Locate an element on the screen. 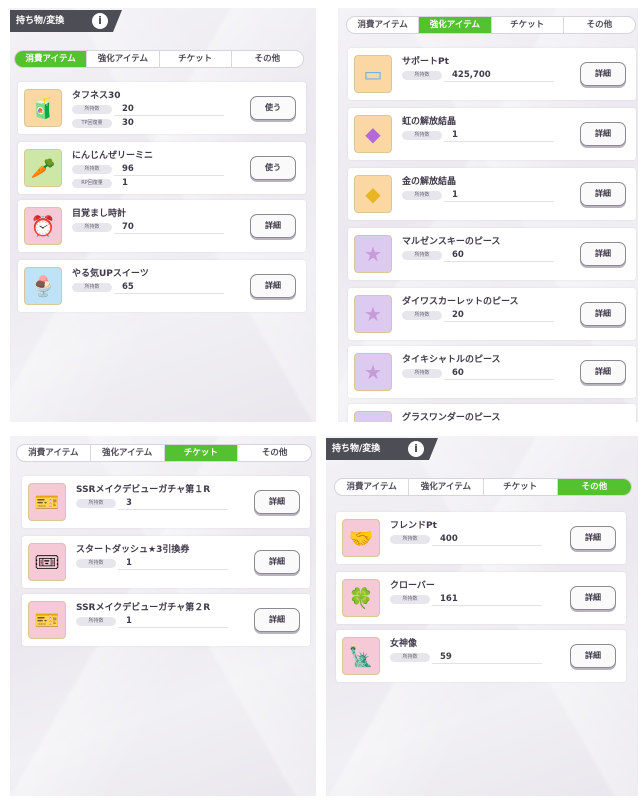 The image size is (642, 800). owned-stat: 所持数 20 is located at coordinates (433, 315).